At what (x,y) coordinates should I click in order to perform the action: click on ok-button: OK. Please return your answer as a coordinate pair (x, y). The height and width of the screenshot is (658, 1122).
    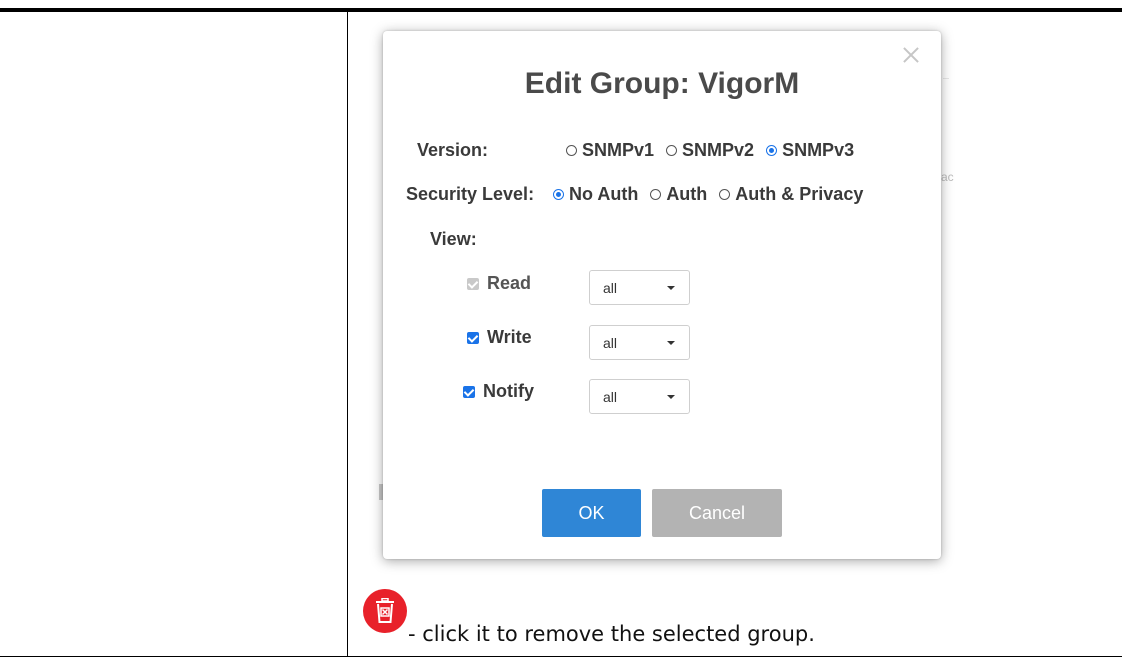
    Looking at the image, I should click on (591, 513).